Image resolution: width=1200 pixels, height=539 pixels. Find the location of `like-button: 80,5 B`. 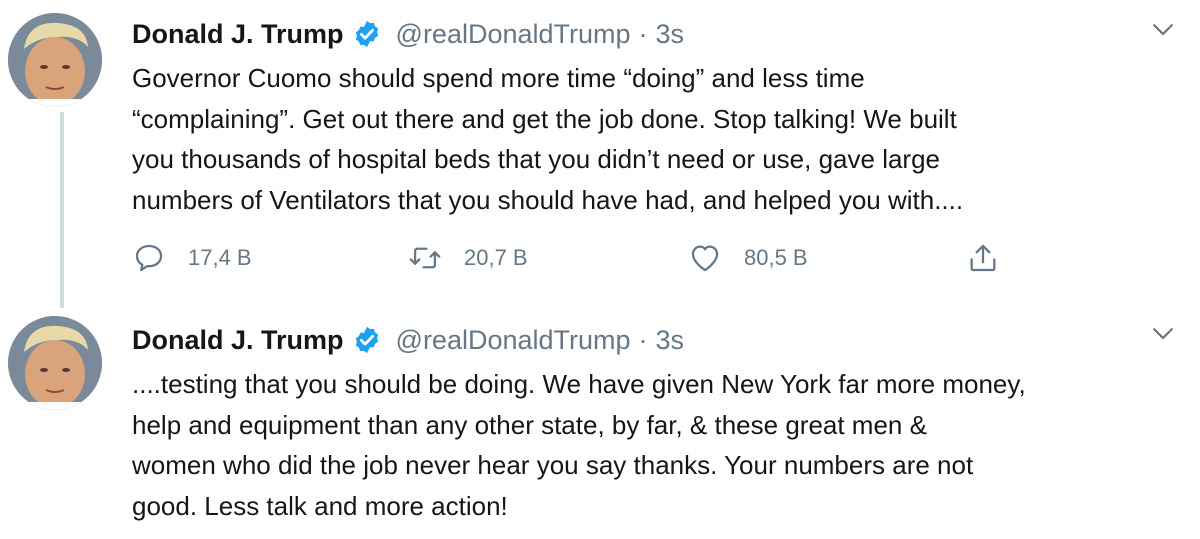

like-button: 80,5 B is located at coordinates (748, 258).